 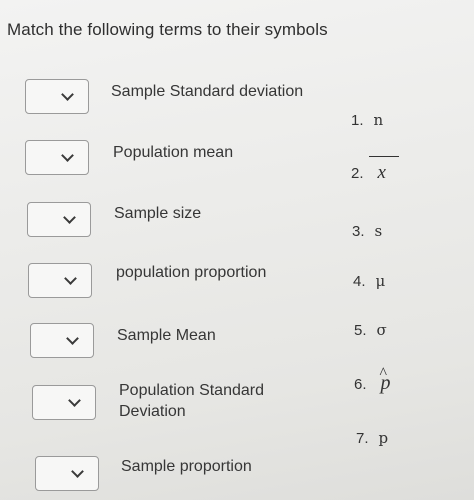 What do you see at coordinates (57, 96) in the screenshot?
I see `term-1-dropdown` at bounding box center [57, 96].